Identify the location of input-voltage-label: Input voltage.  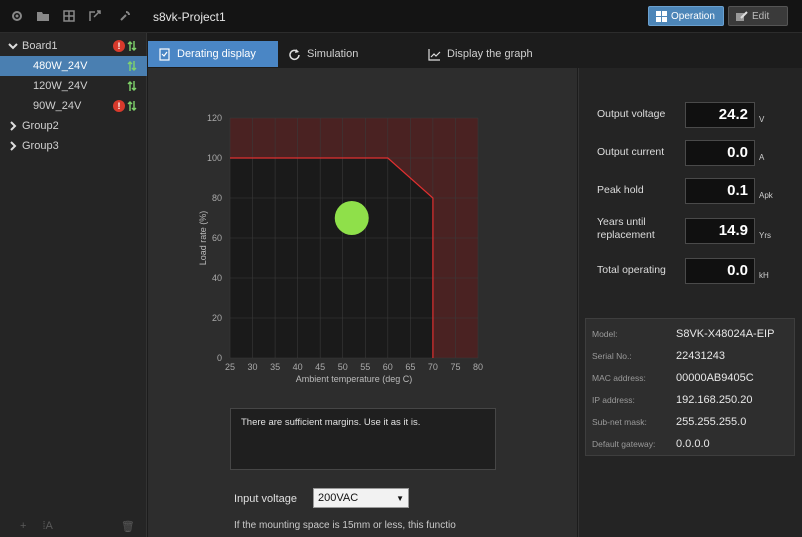
(265, 499).